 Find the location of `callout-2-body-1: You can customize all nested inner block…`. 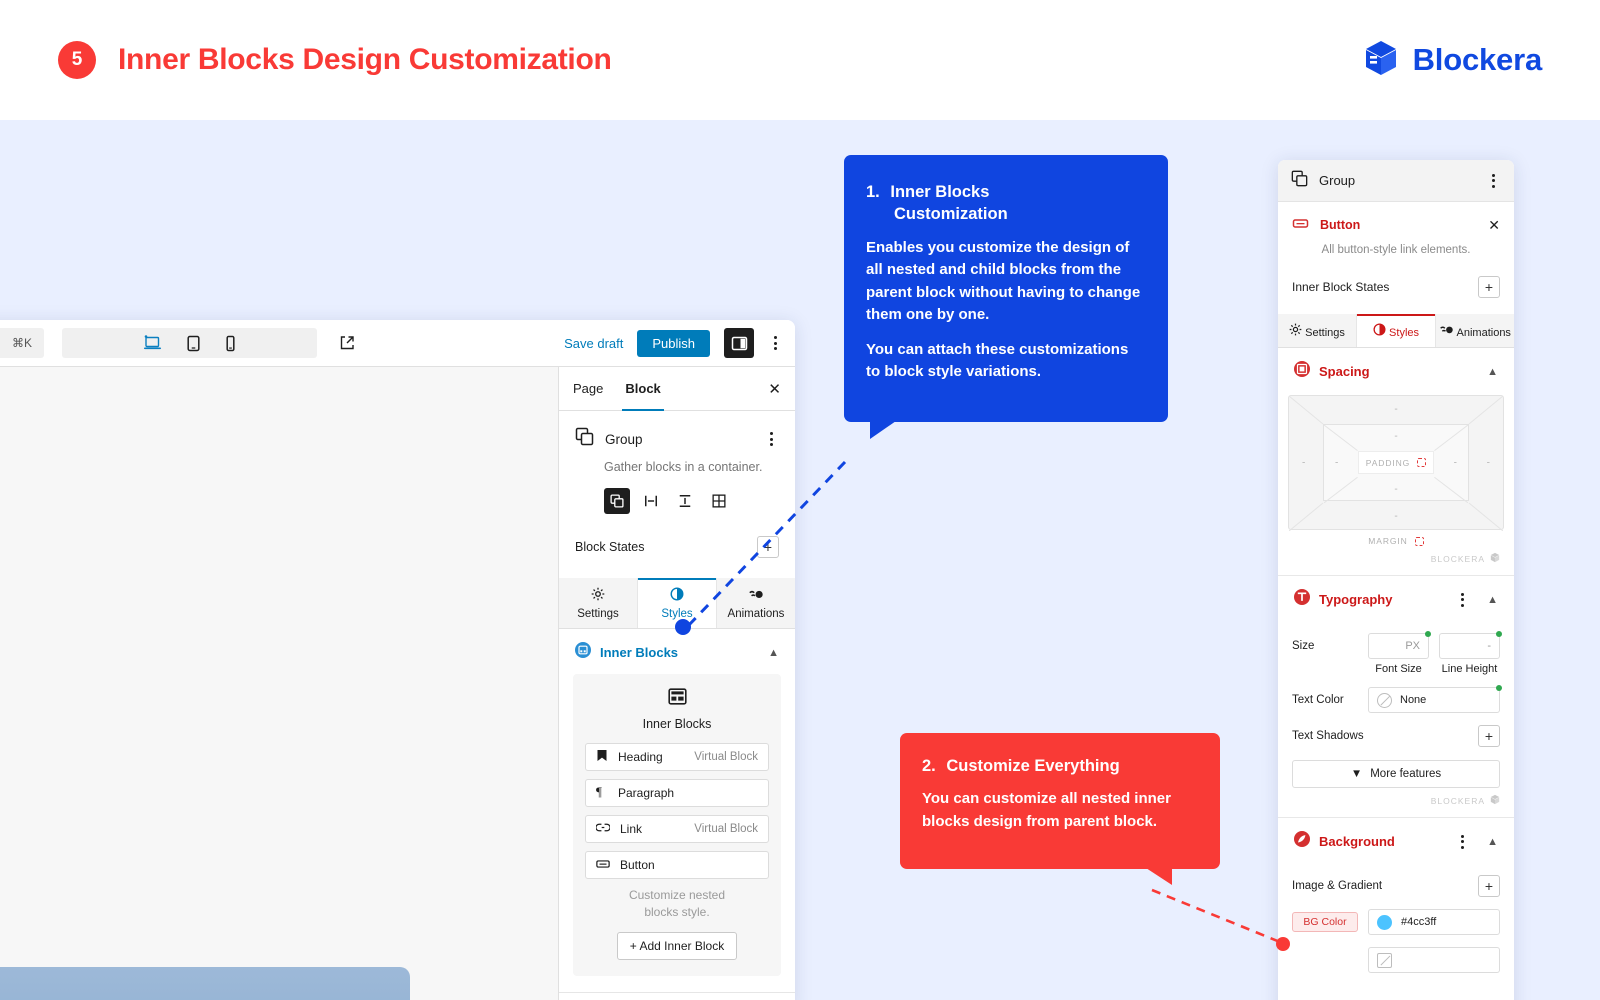

callout-2-body-1: You can customize all nested inner block… is located at coordinates (1046, 810).